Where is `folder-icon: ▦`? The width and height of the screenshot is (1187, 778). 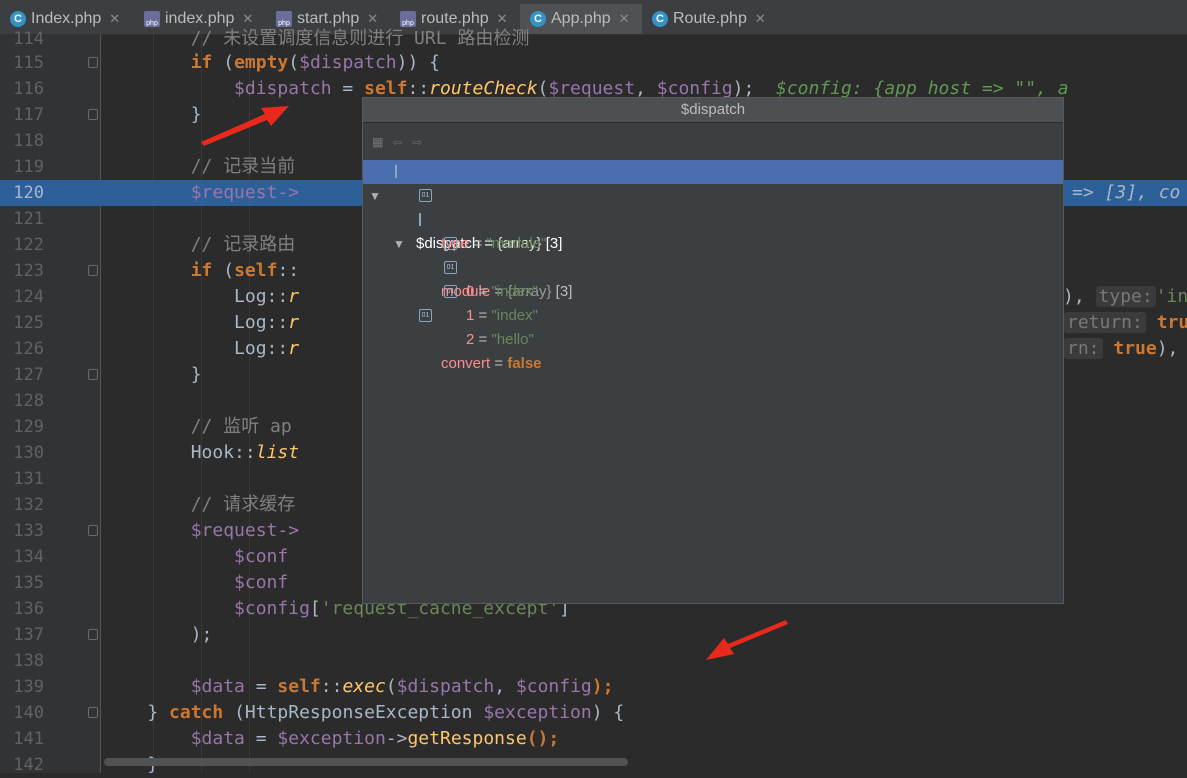 folder-icon: ▦ is located at coordinates (378, 141).